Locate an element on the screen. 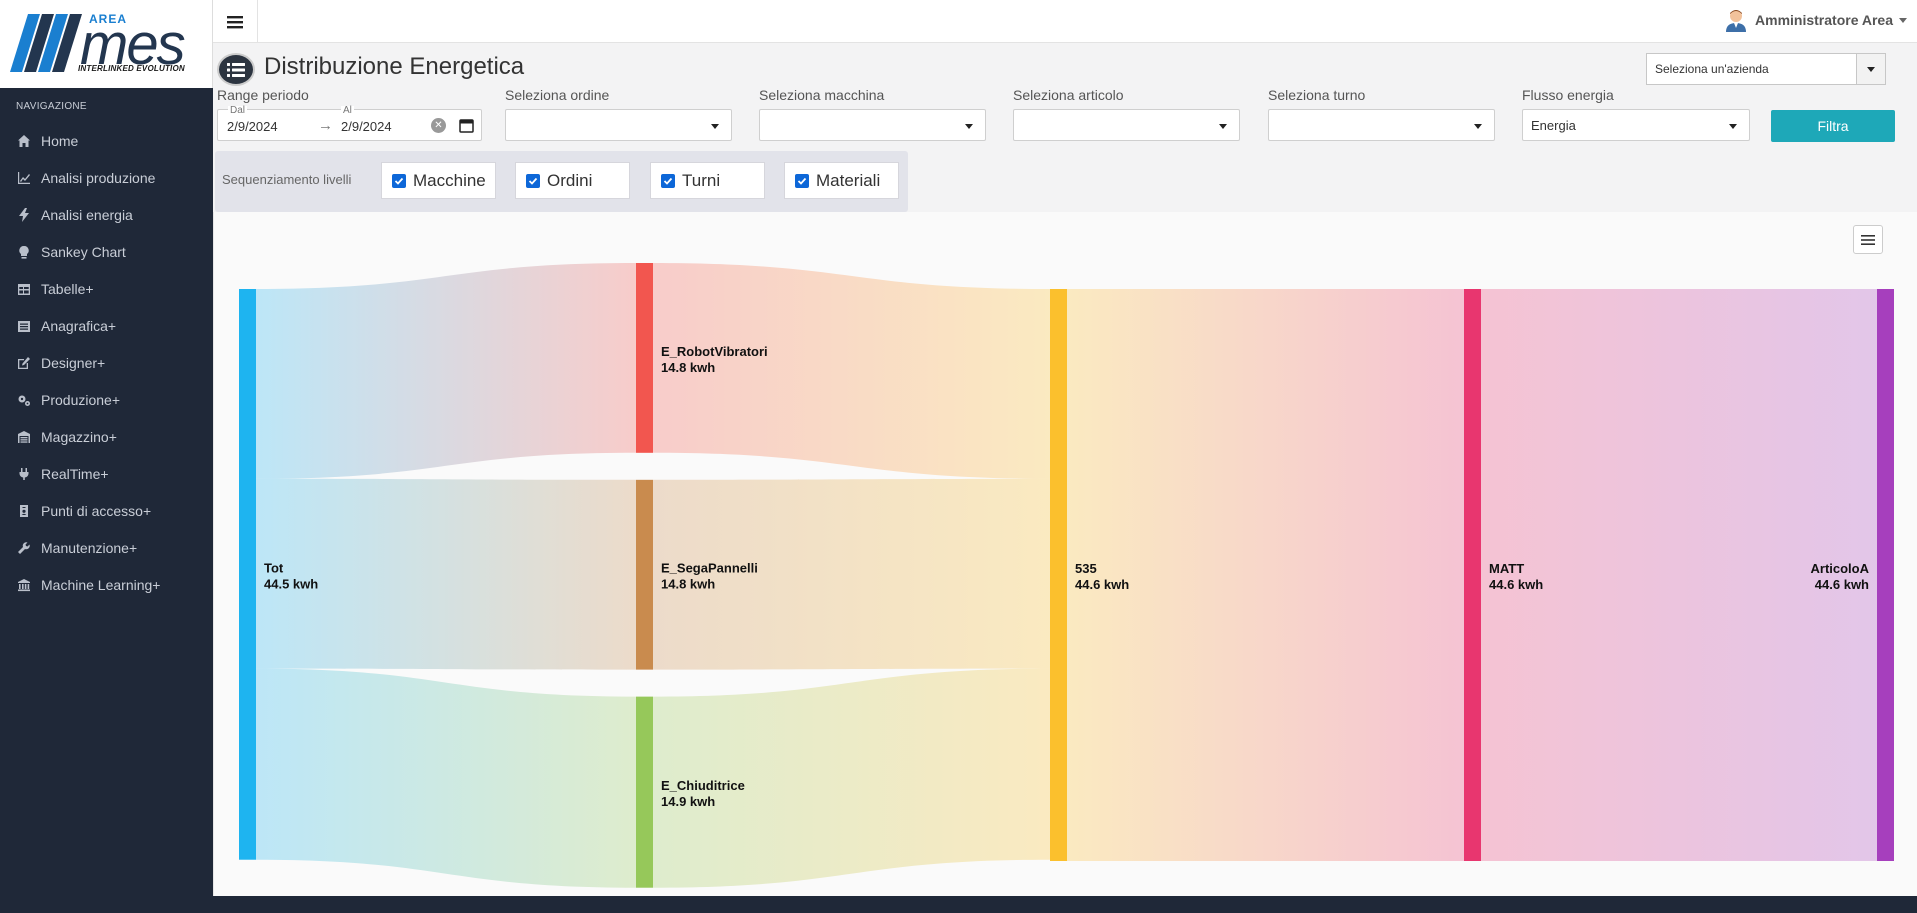 The image size is (1917, 913). ordine-label: Seleziona ordine is located at coordinates (557, 95).